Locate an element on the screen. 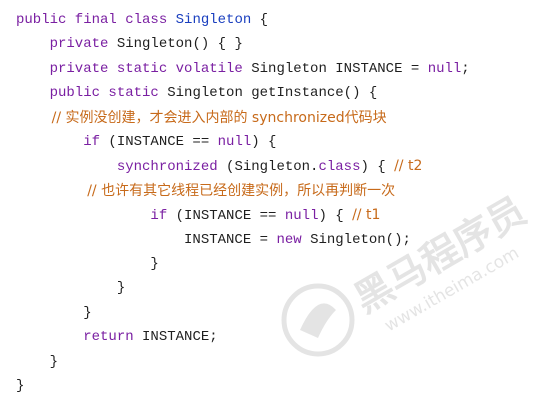 This screenshot has height=404, width=553. code-token-kw: private is located at coordinates (66, 44).